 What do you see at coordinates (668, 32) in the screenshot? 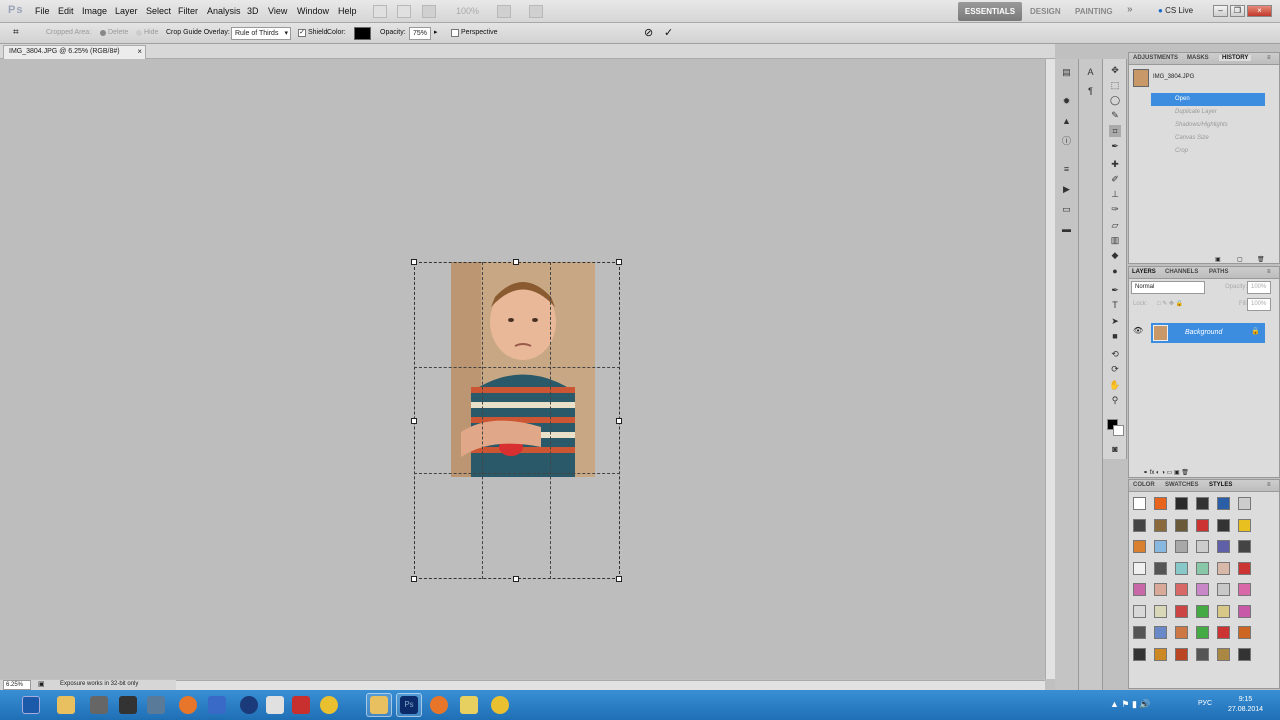
I see `commit-crop-icon: ✓` at bounding box center [668, 32].